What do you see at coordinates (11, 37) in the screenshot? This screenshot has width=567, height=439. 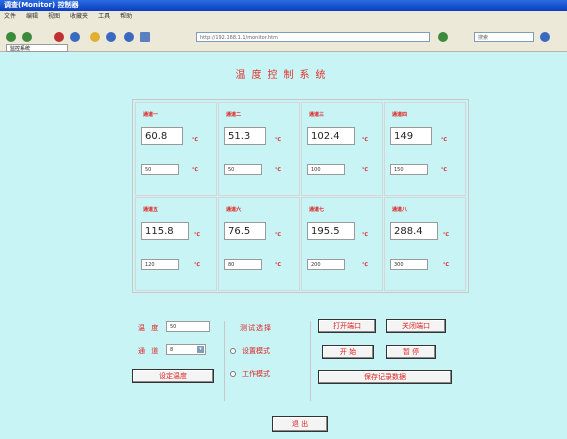 I see `back-icon` at bounding box center [11, 37].